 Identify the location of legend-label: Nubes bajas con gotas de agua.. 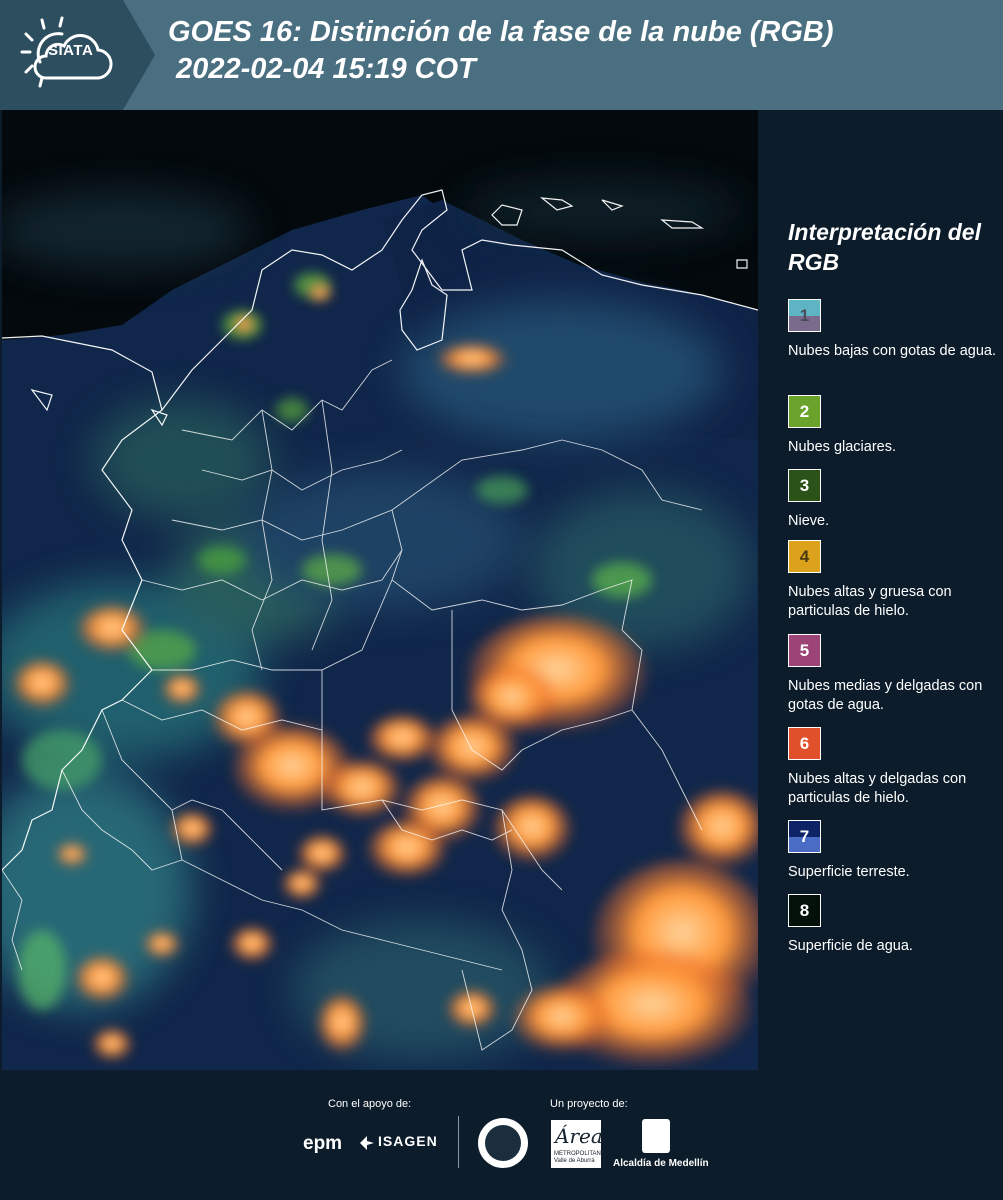
(892, 351).